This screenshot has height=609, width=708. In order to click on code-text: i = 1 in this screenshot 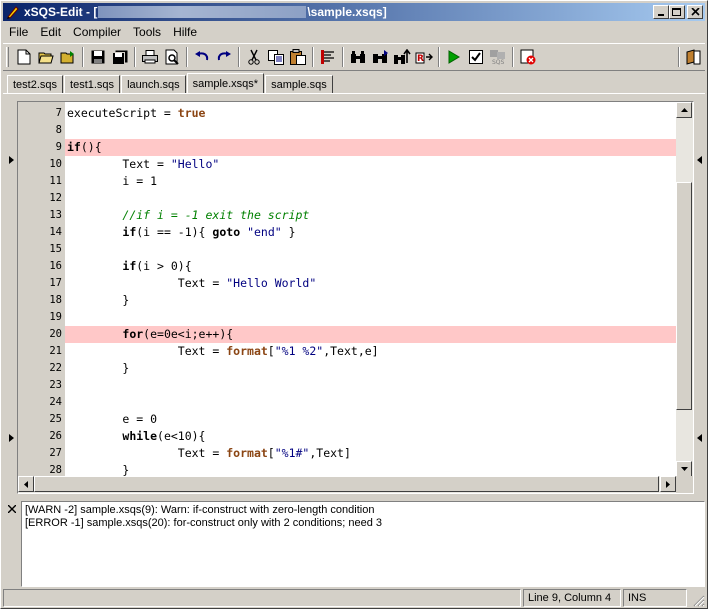, I will do `click(112, 181)`.